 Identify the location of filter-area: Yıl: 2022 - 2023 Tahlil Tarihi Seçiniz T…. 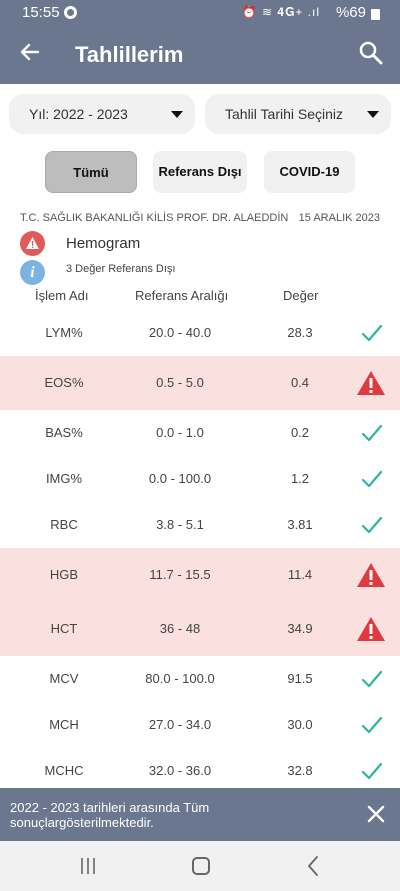
(200, 145).